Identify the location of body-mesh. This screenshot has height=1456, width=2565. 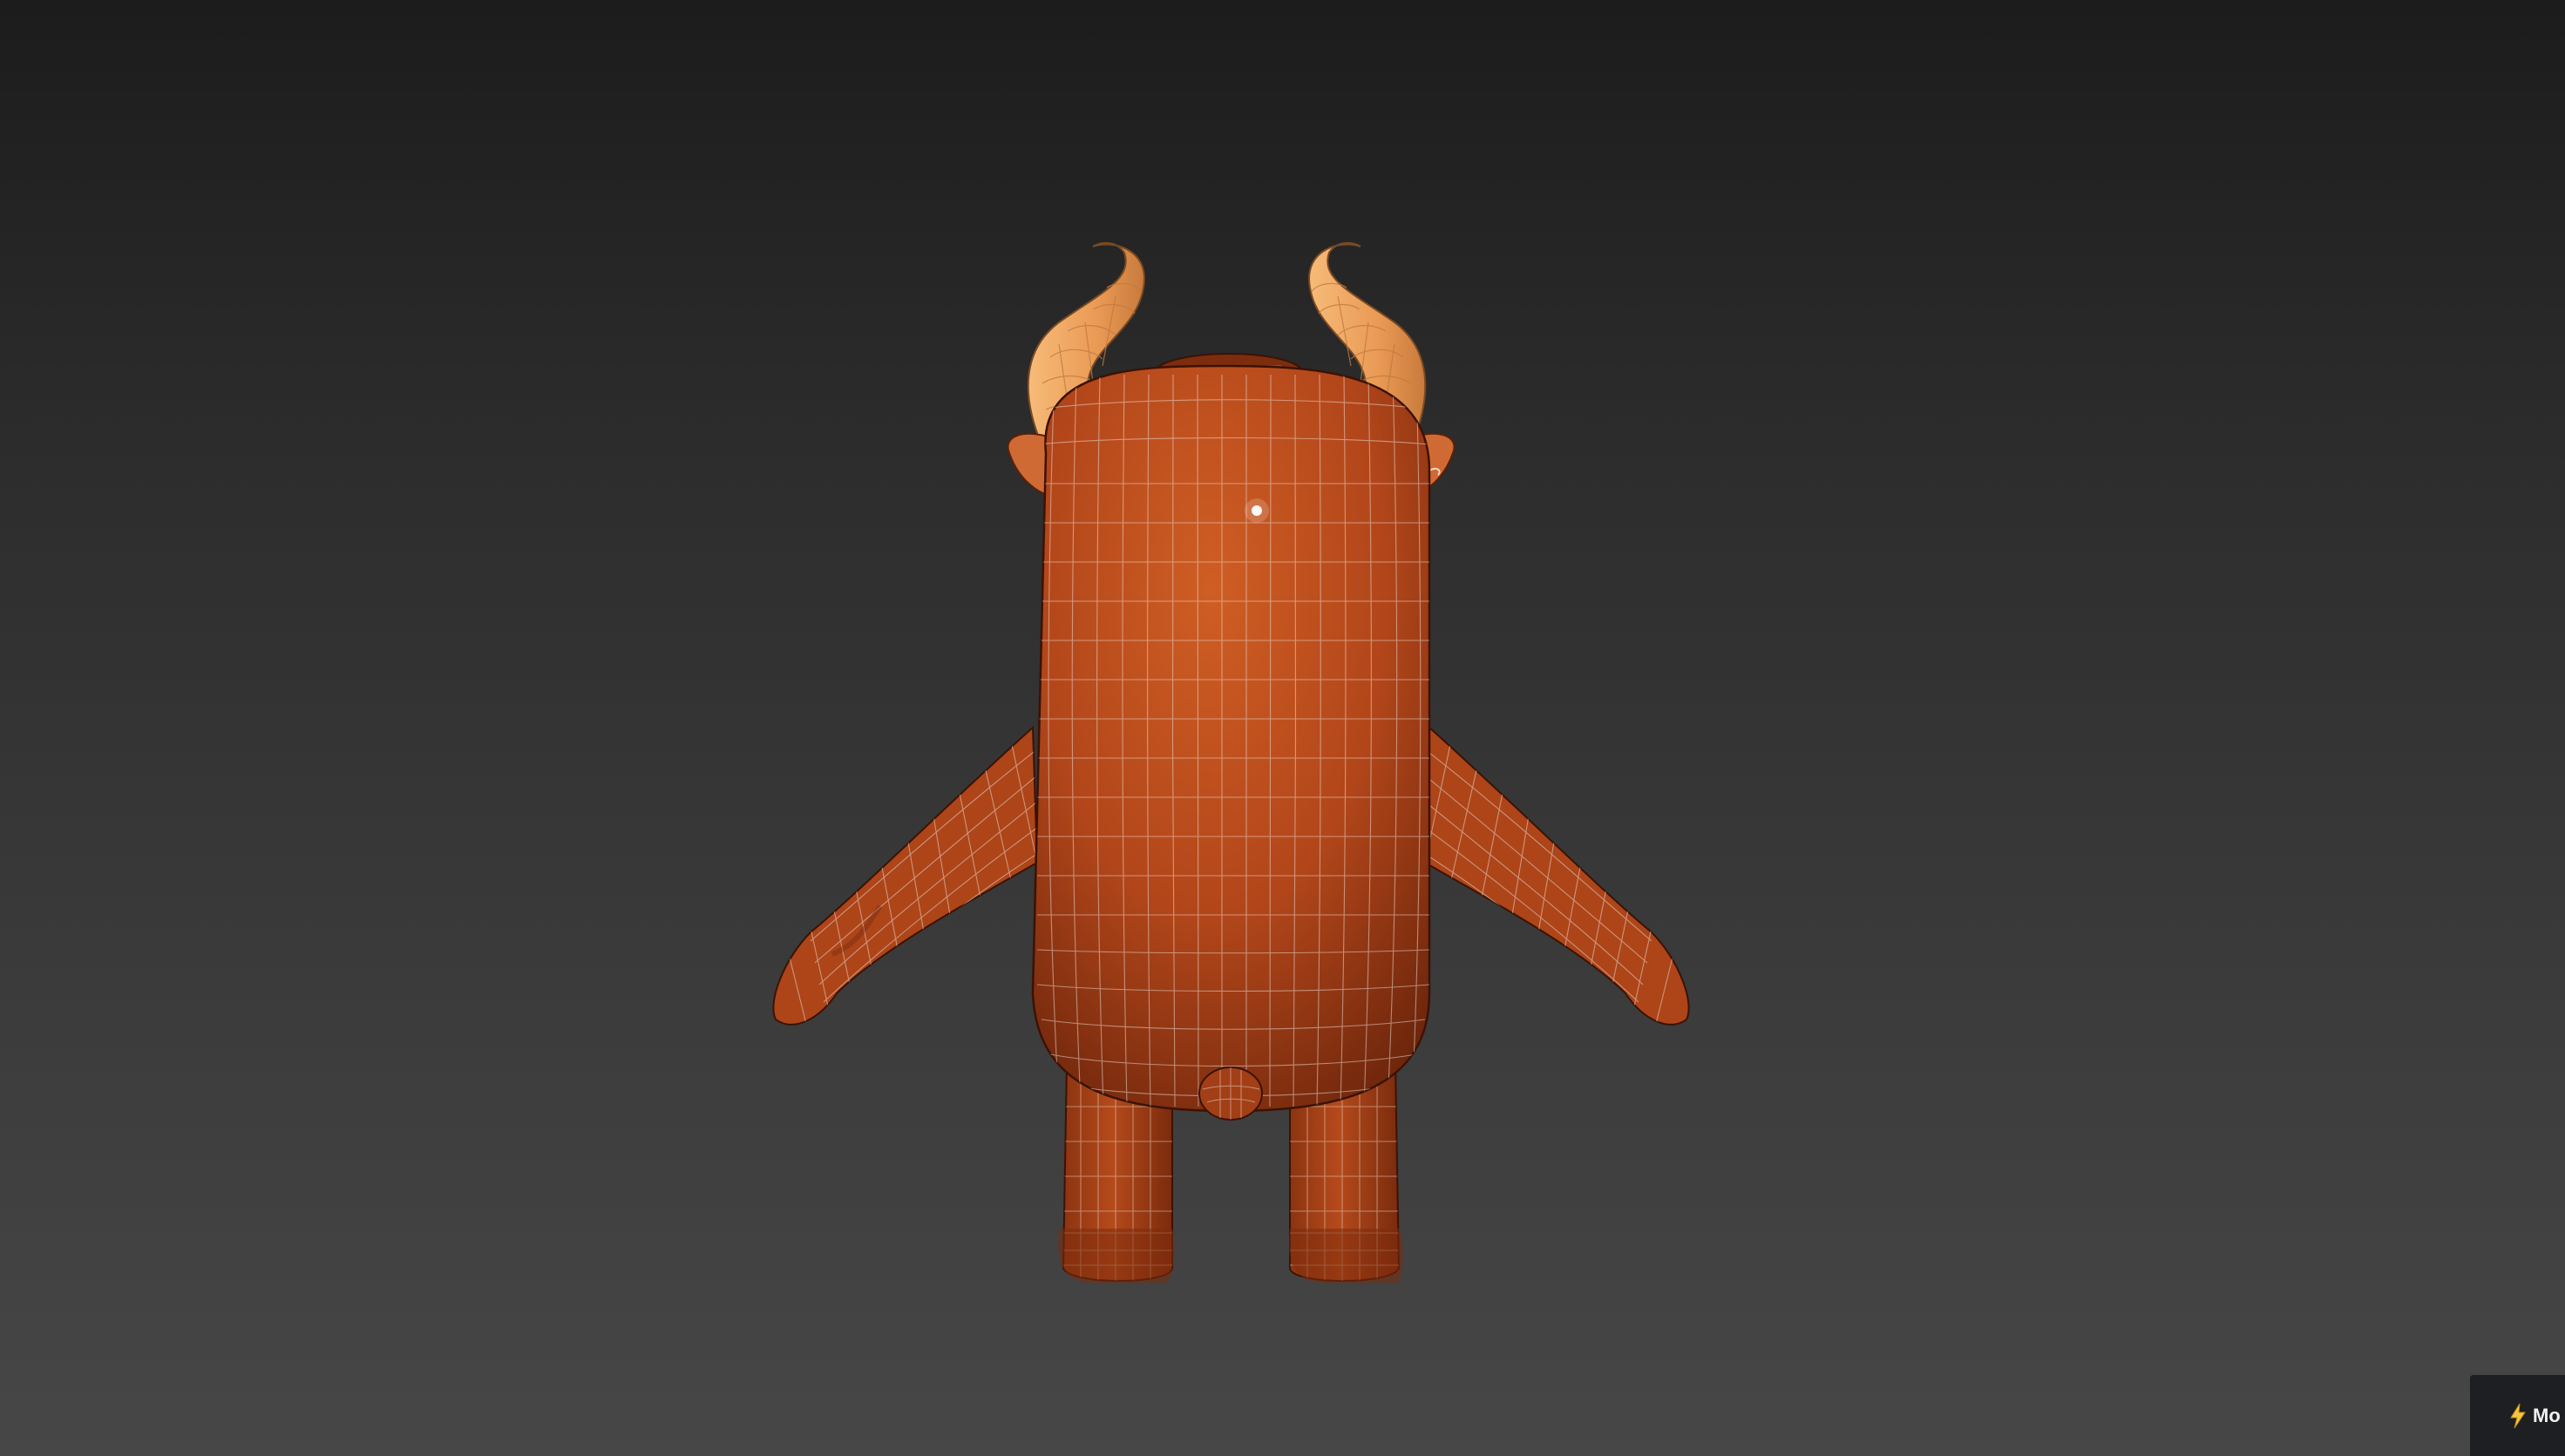
(1231, 742).